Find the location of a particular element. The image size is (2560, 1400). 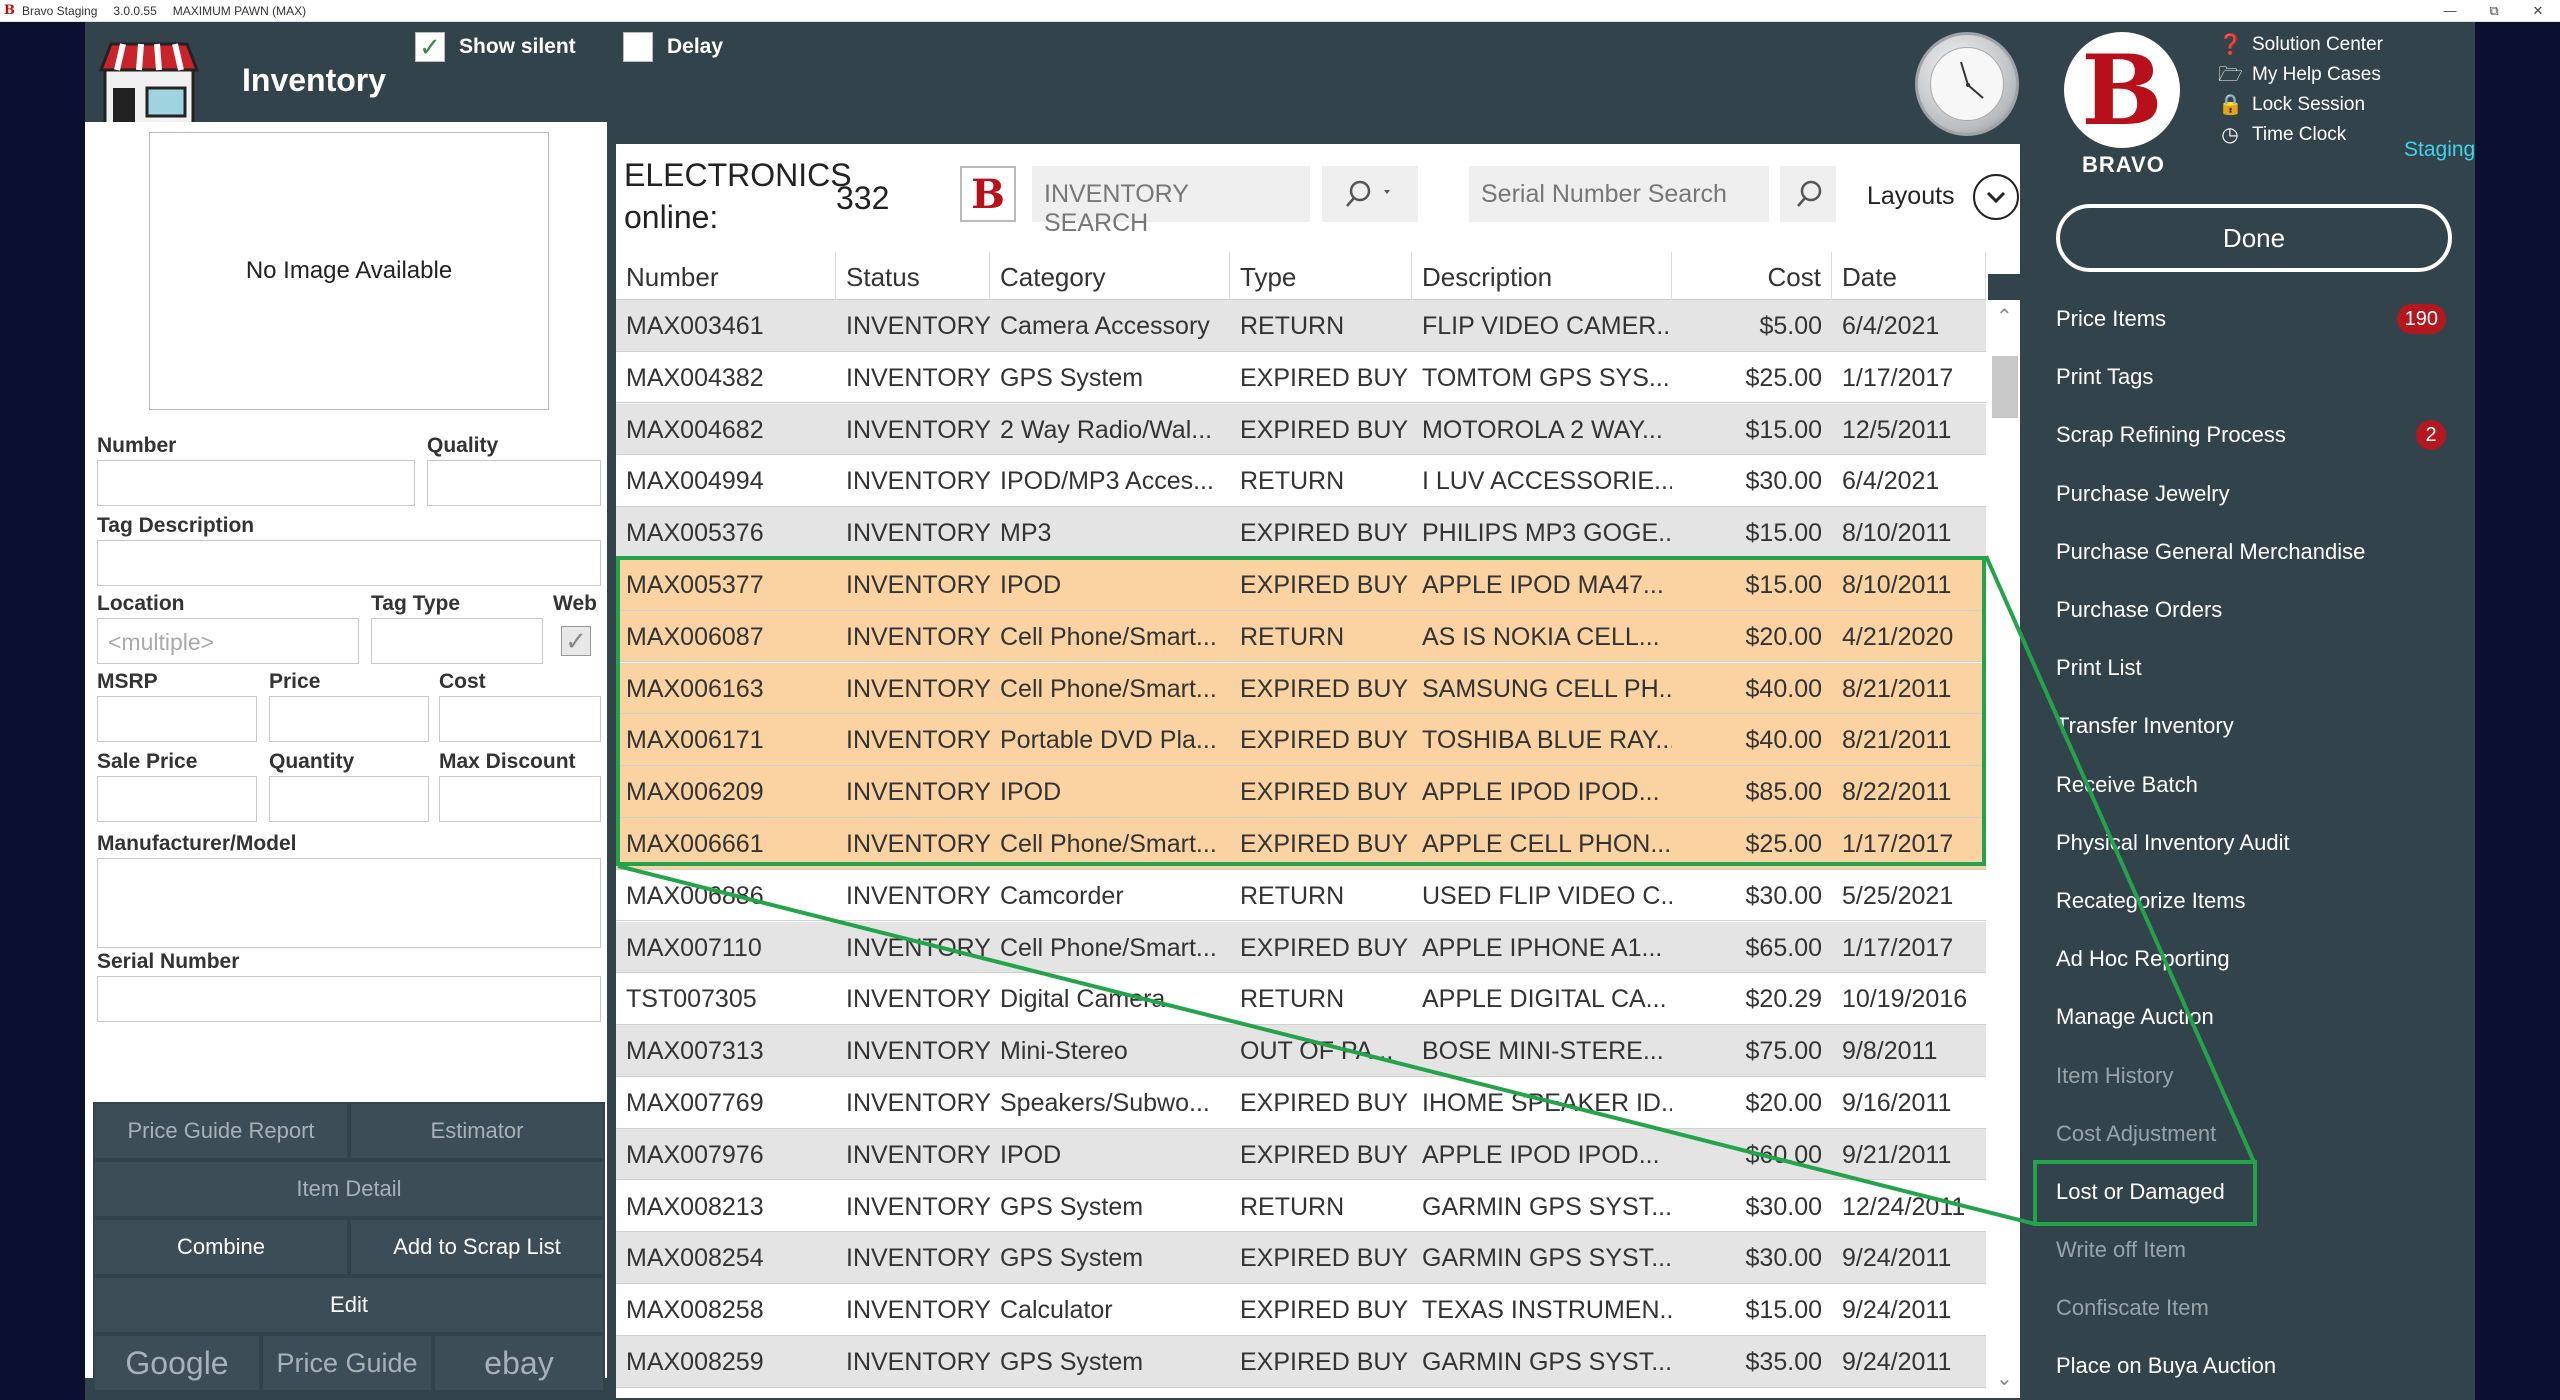

menu-item-write-off-item: Write off Item is located at coordinates (2261, 1250).